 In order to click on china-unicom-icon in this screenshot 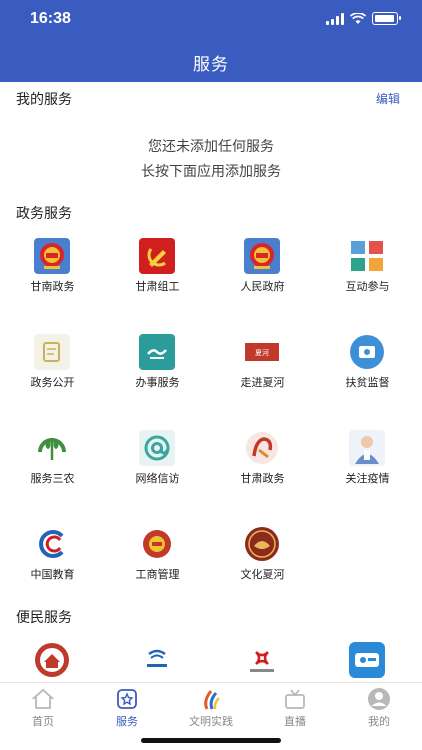, I will do `click(262, 660)`.